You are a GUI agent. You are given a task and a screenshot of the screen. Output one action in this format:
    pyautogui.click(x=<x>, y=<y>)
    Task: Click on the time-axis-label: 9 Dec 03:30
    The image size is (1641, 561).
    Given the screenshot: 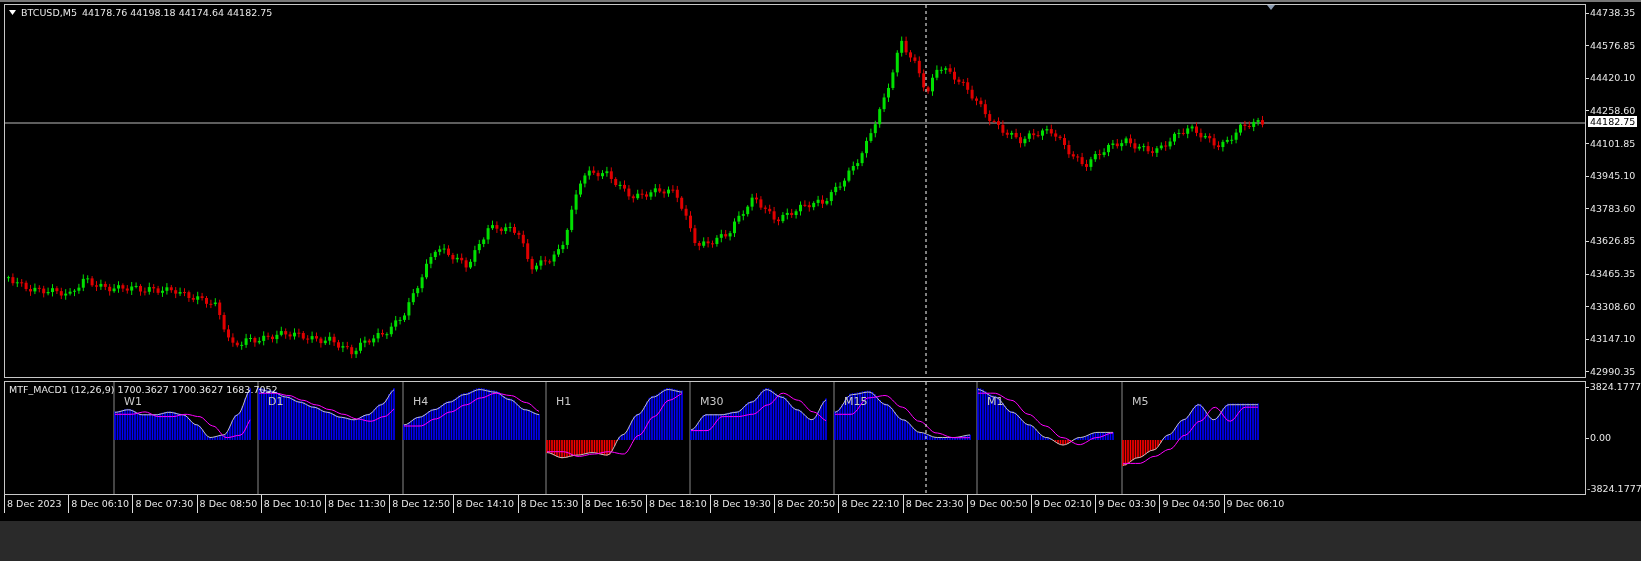 What is the action you would take?
    pyautogui.click(x=1127, y=504)
    